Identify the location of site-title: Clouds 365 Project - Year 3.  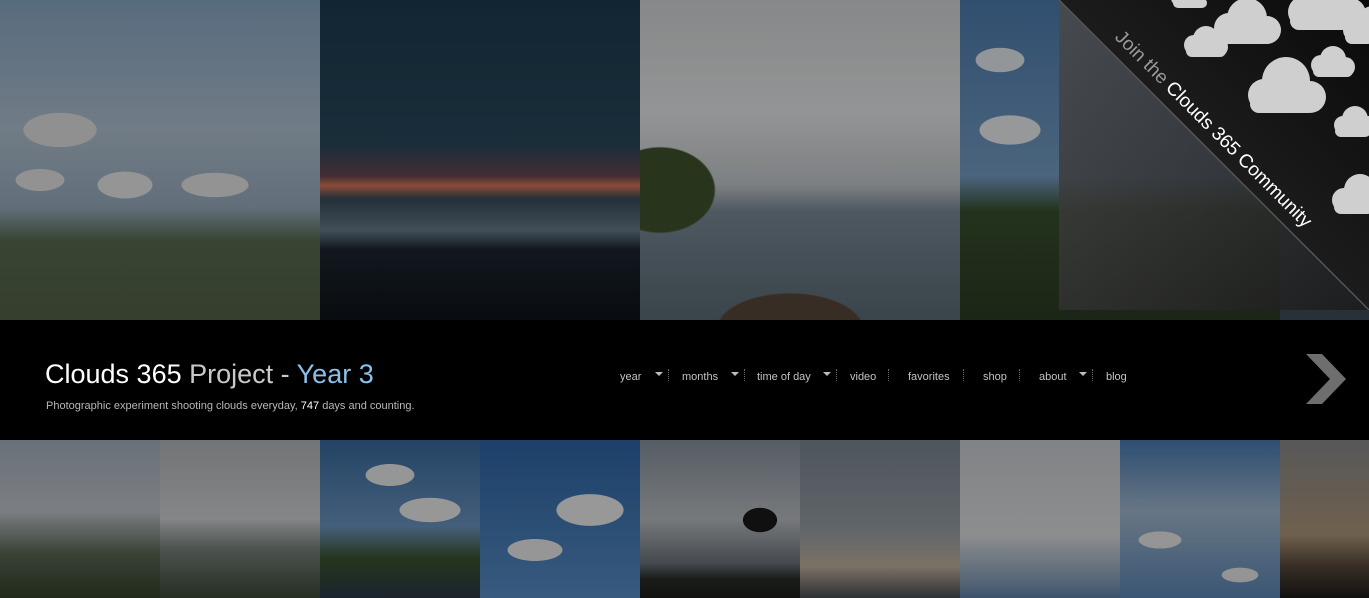
(209, 374).